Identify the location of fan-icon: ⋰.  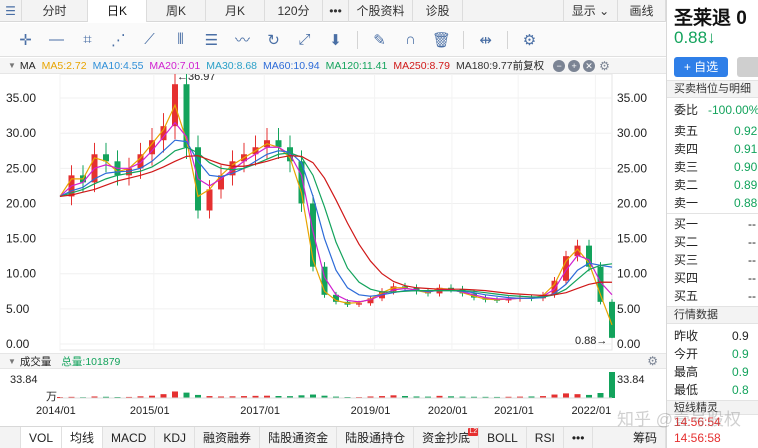
(118, 40).